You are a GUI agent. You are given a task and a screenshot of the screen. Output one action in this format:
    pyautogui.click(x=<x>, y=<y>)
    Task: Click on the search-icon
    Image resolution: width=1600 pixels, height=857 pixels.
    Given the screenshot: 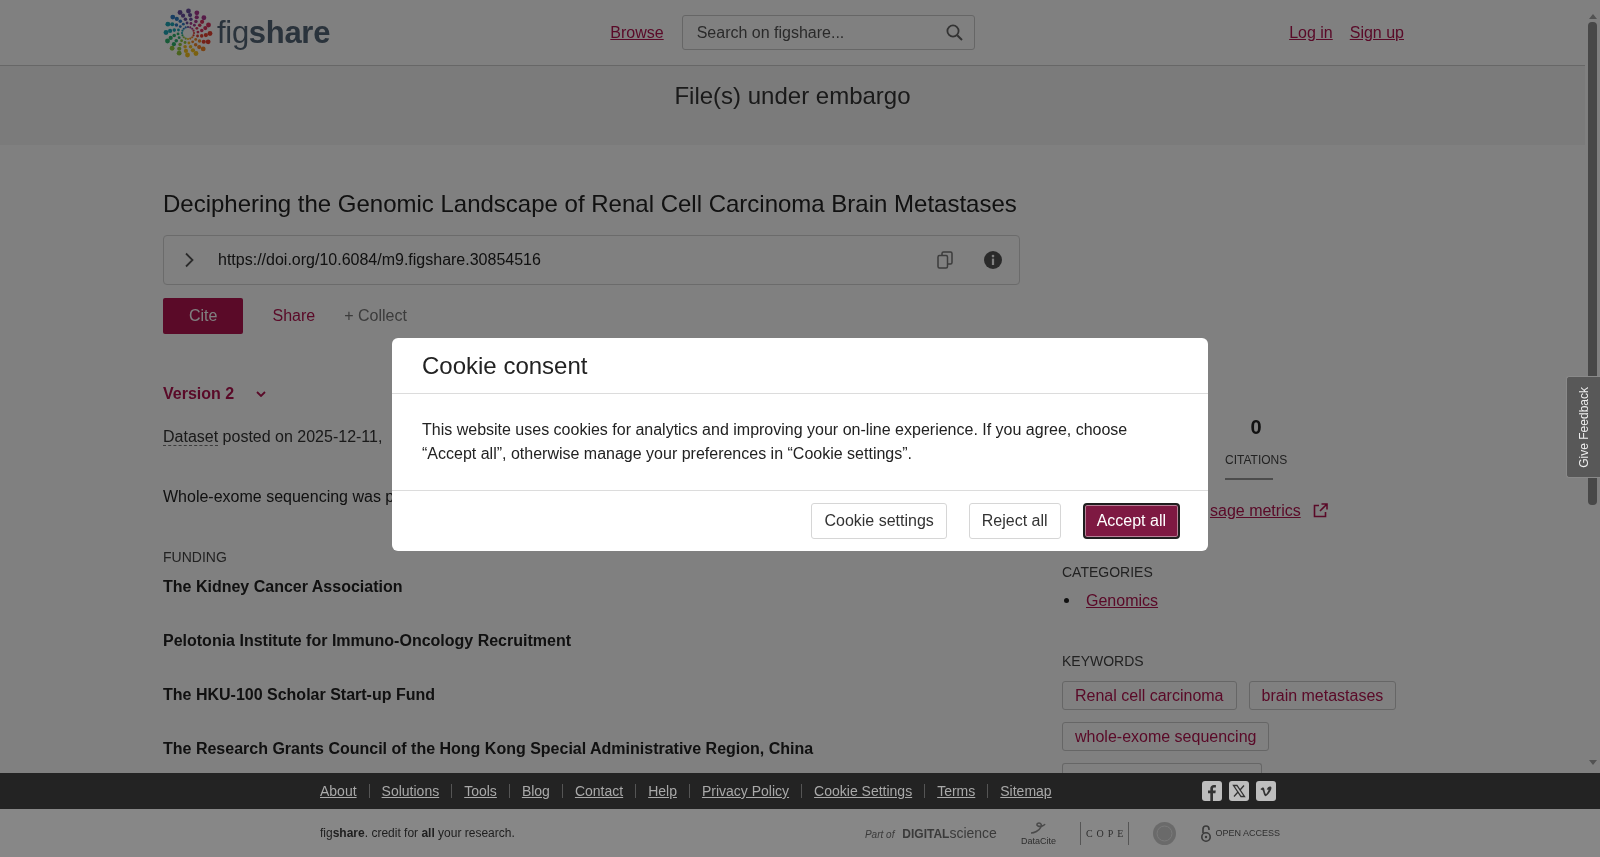 What is the action you would take?
    pyautogui.click(x=954, y=32)
    